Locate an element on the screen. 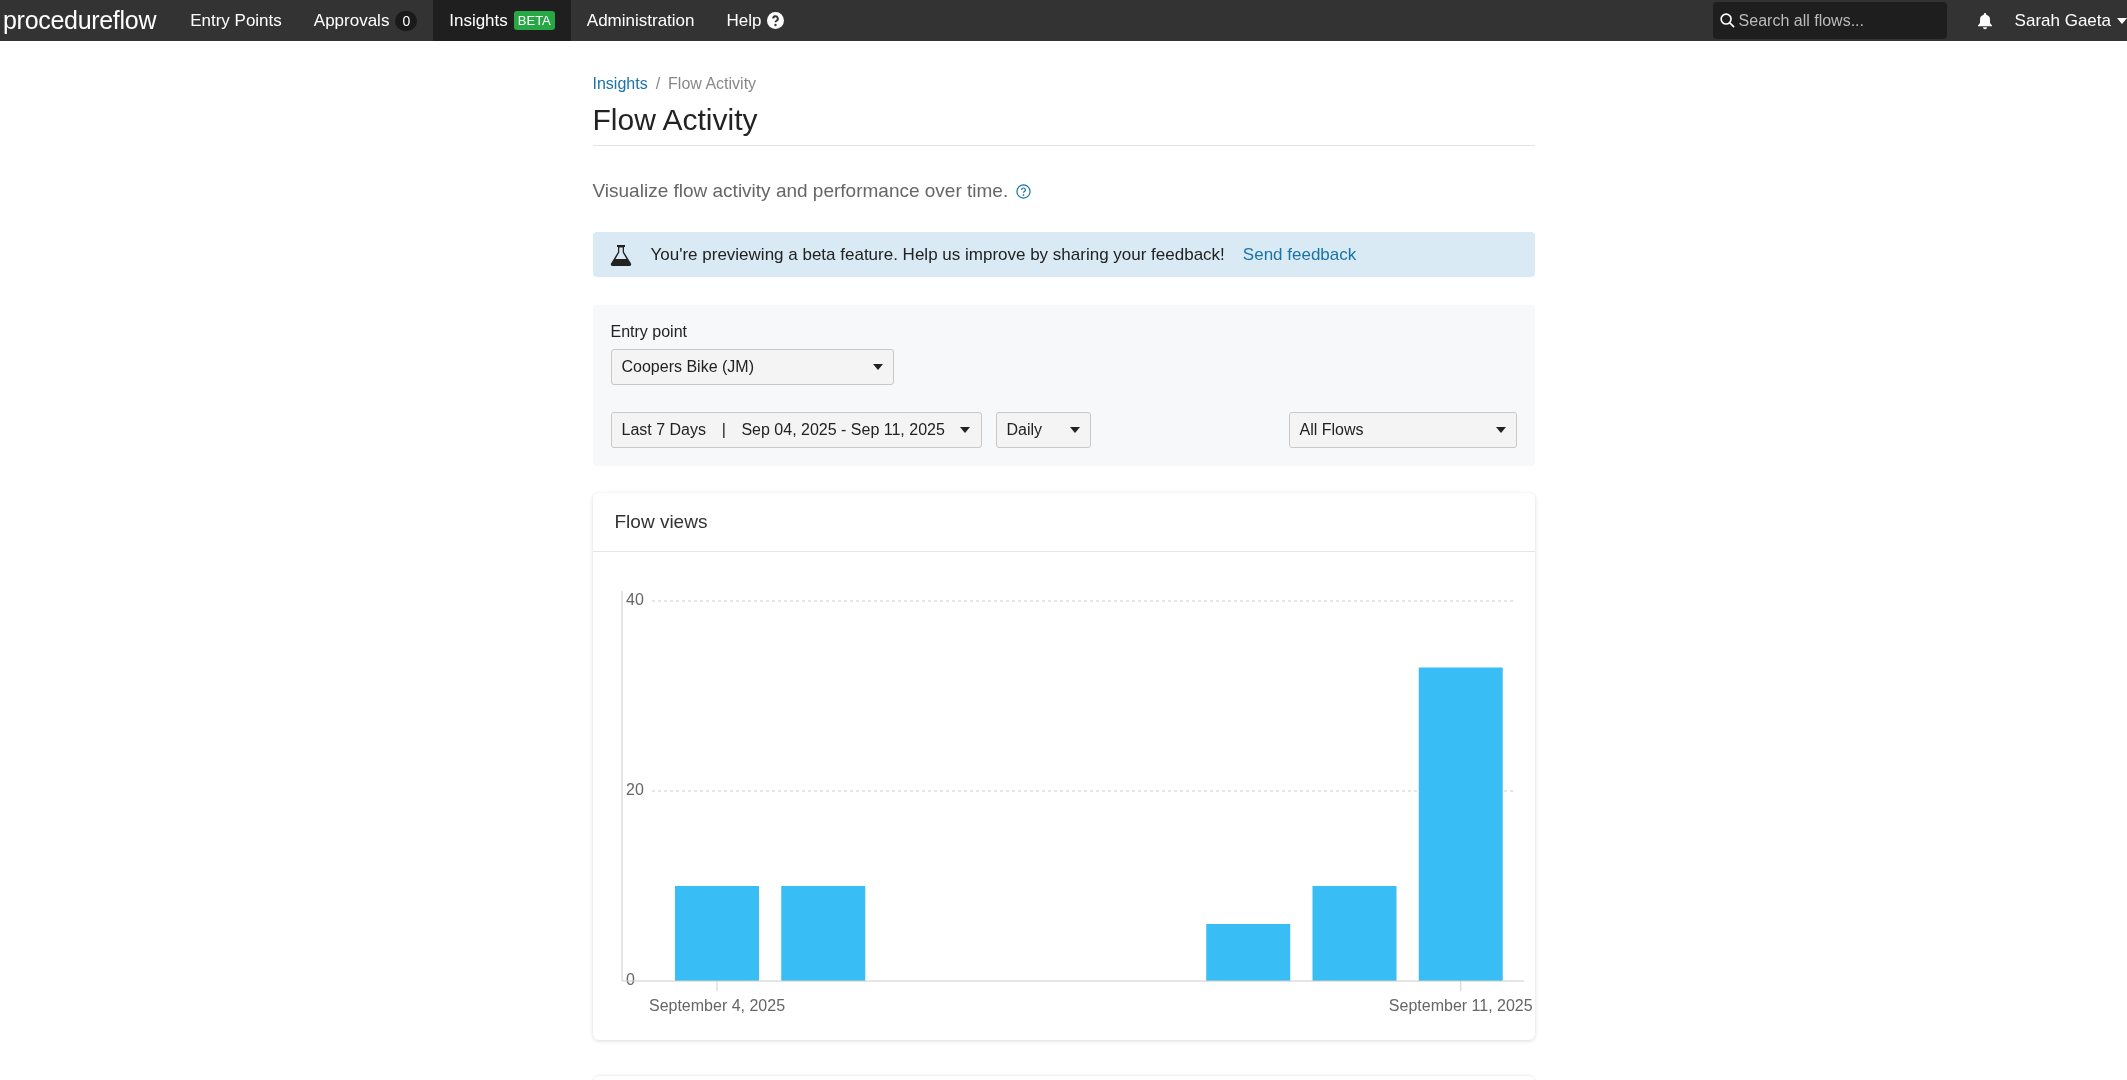 The height and width of the screenshot is (1080, 2127). breadcrumb-current: Flow Activity is located at coordinates (712, 84).